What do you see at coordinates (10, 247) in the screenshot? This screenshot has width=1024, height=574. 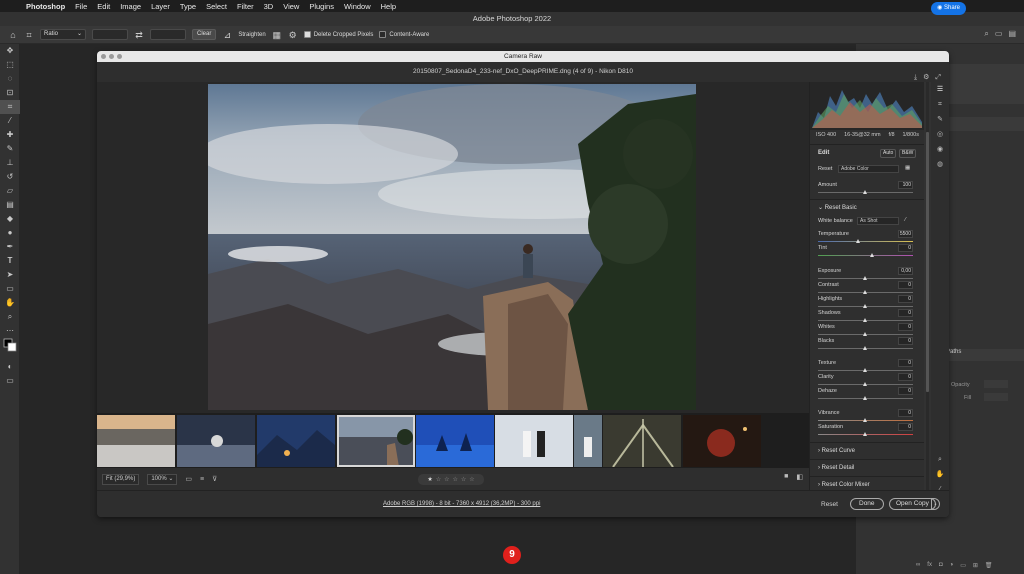 I see `pen-tool-icon: ✒` at bounding box center [10, 247].